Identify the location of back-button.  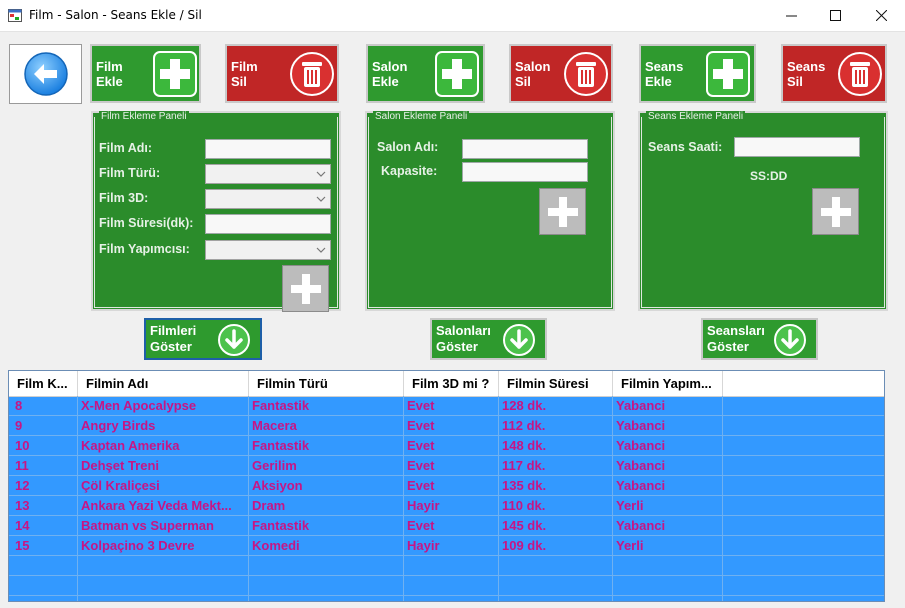
(45, 74).